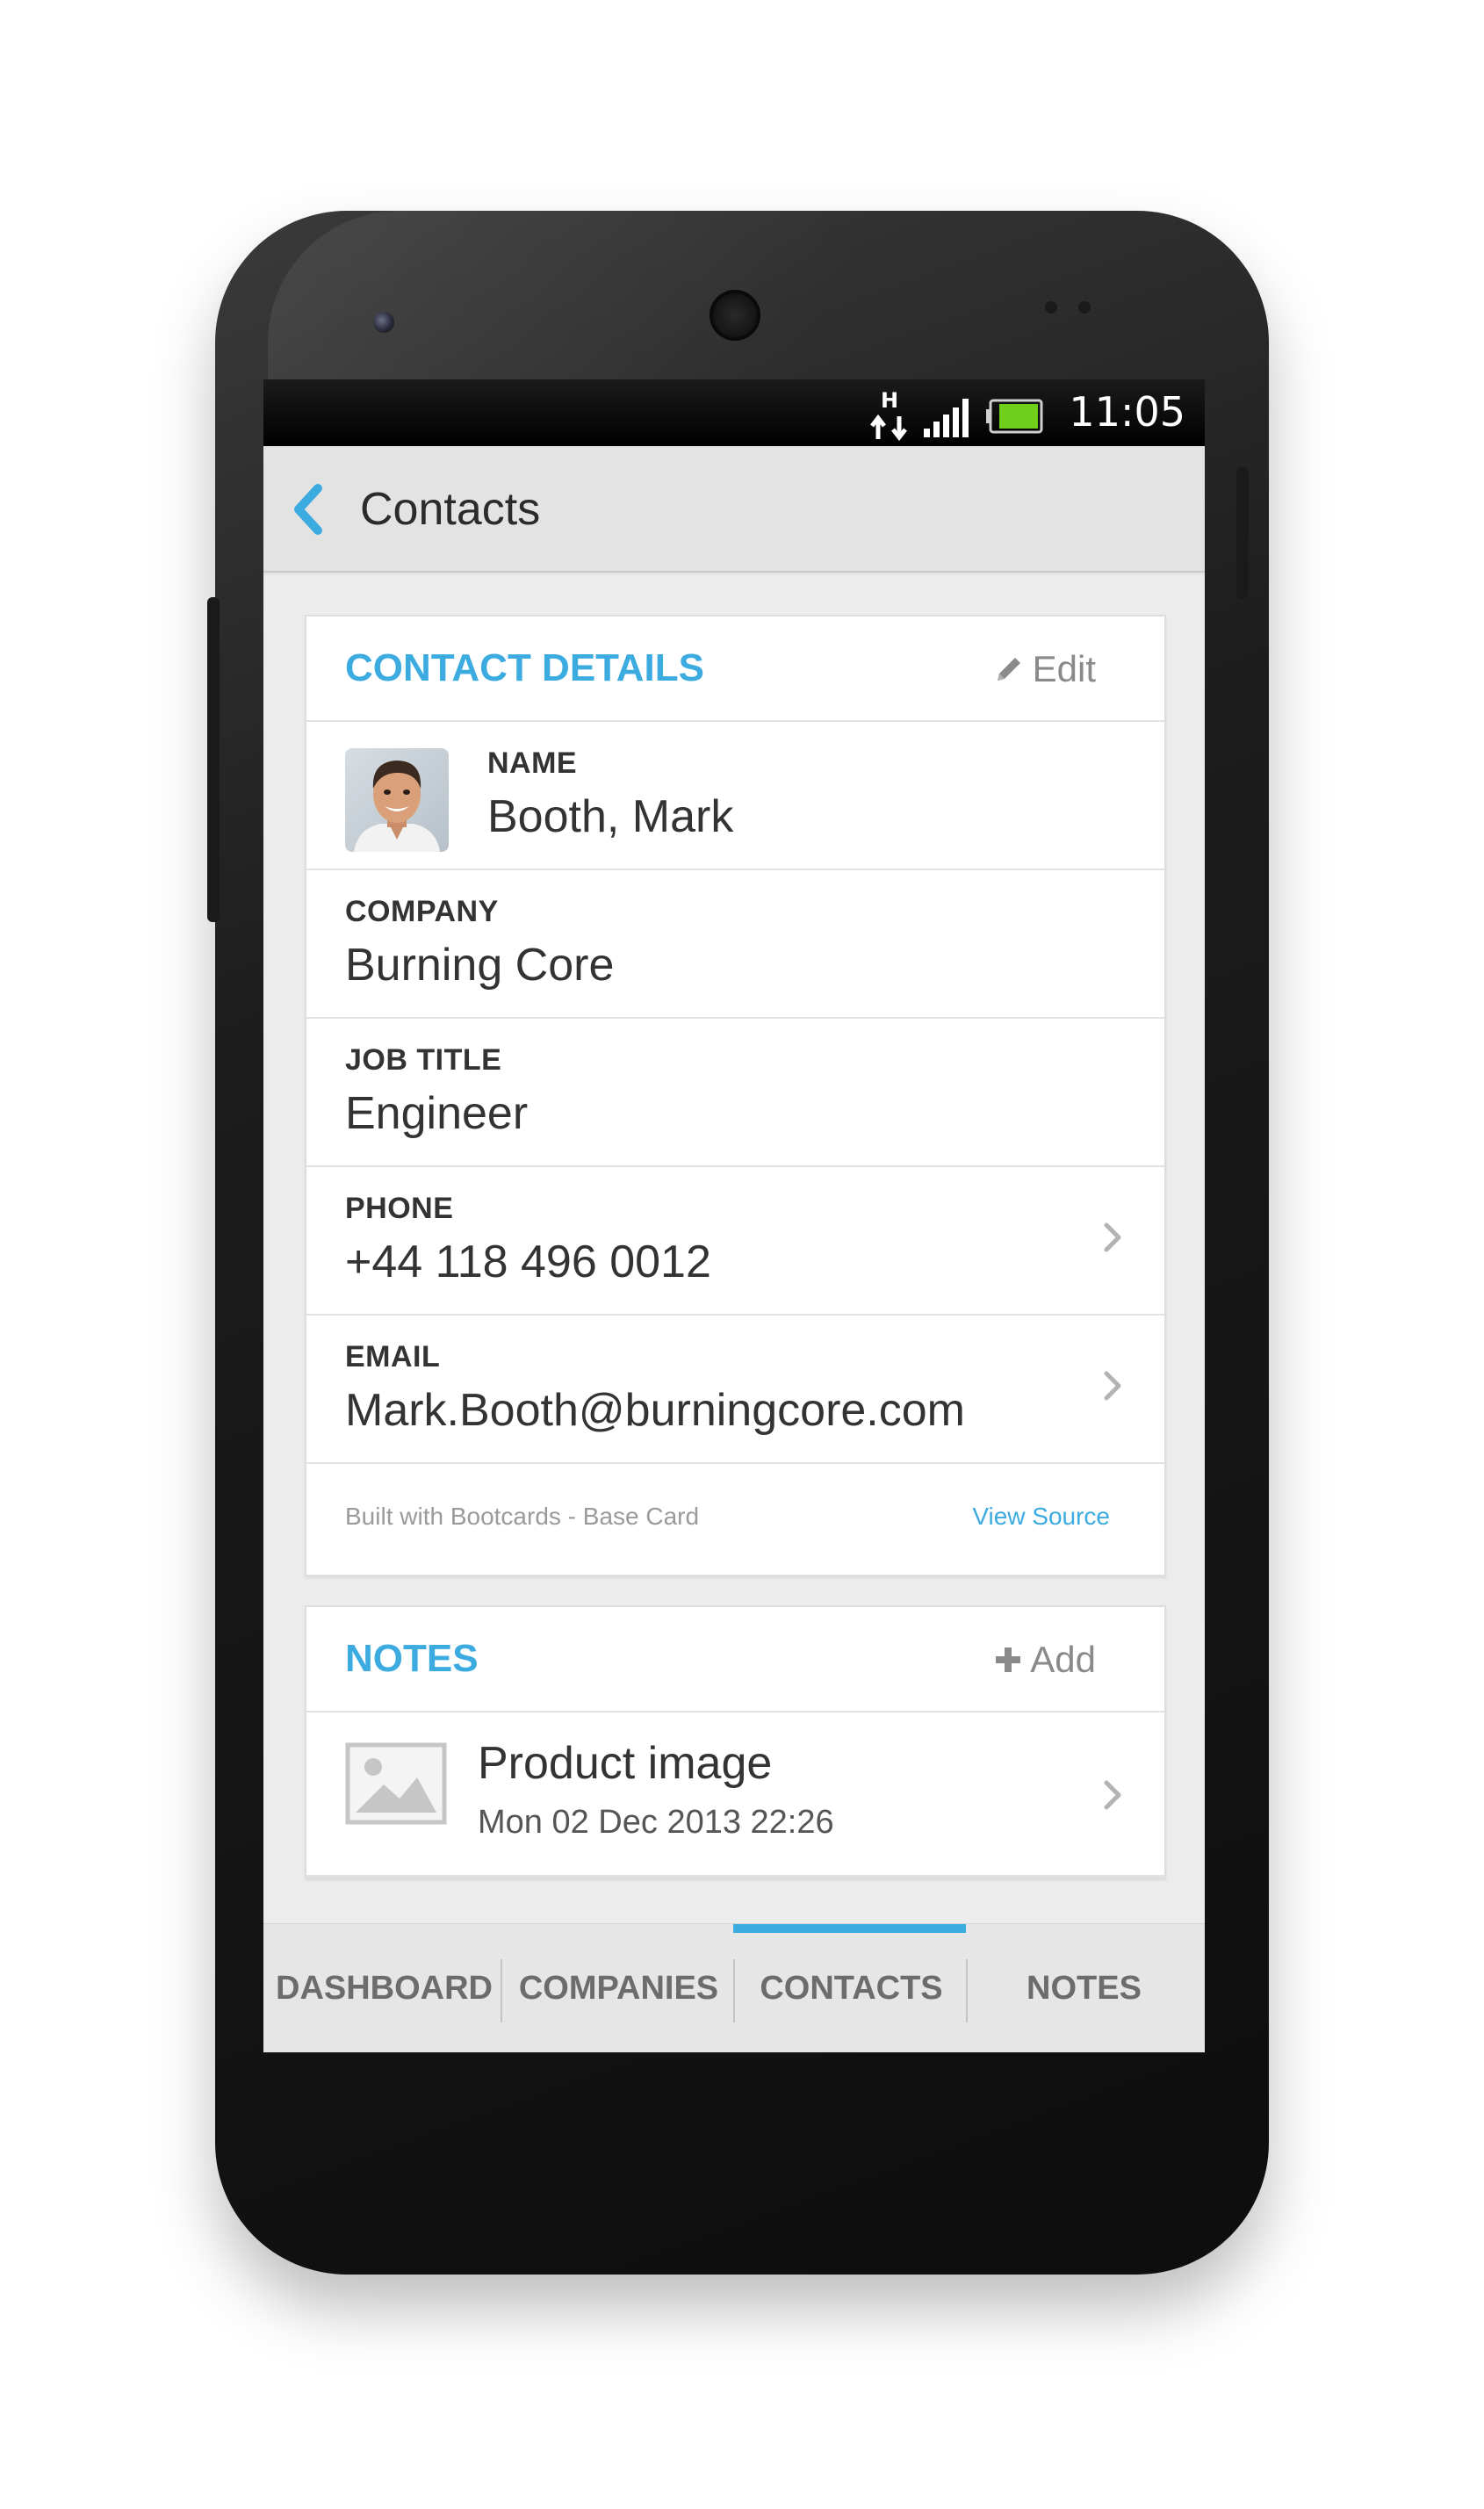 This screenshot has height=2509, width=1484. Describe the element at coordinates (947, 413) in the screenshot. I see `signal-strength-icon` at that location.